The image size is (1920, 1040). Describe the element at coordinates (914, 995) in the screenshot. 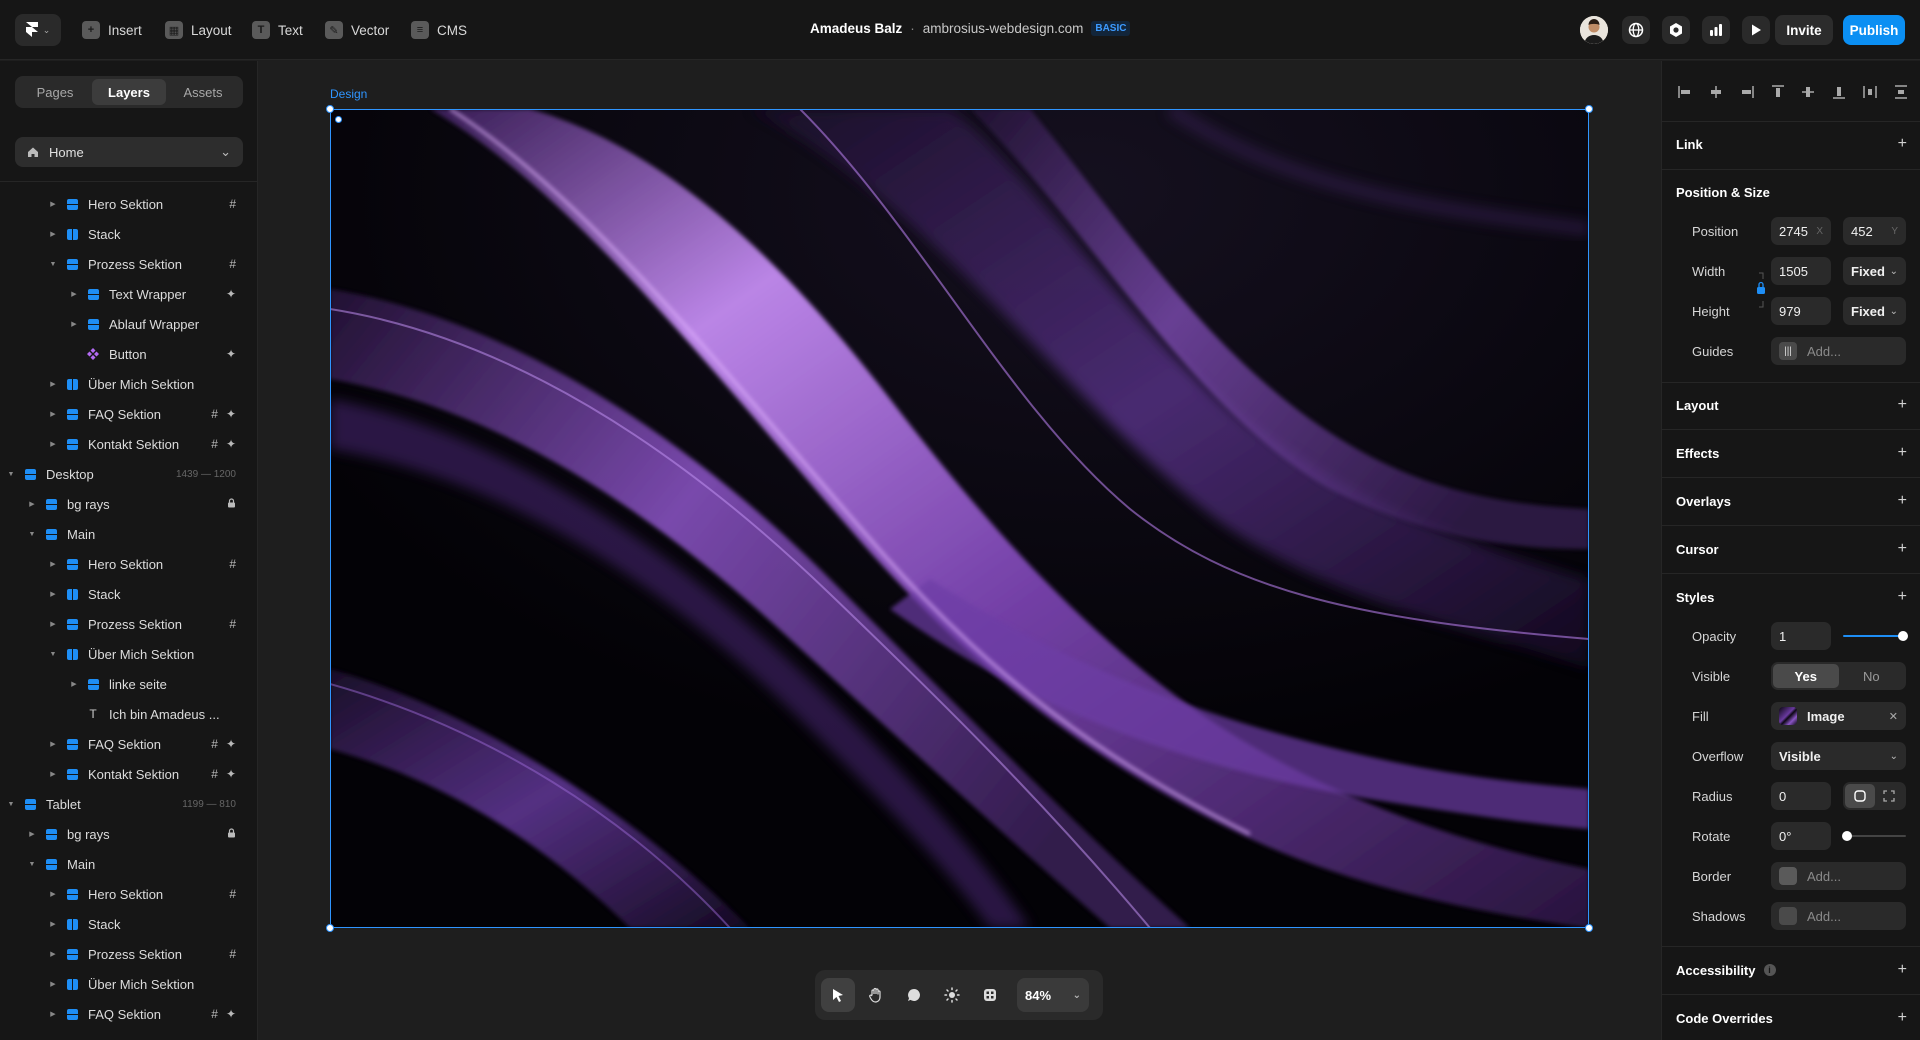

I see `comment-tool-button` at that location.